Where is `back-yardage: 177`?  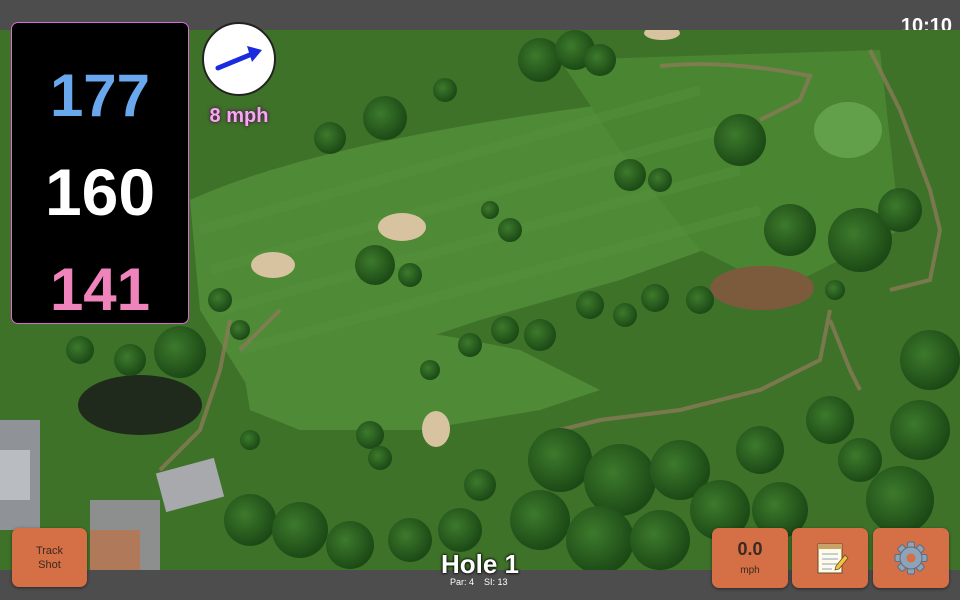
back-yardage: 177 is located at coordinates (100, 95).